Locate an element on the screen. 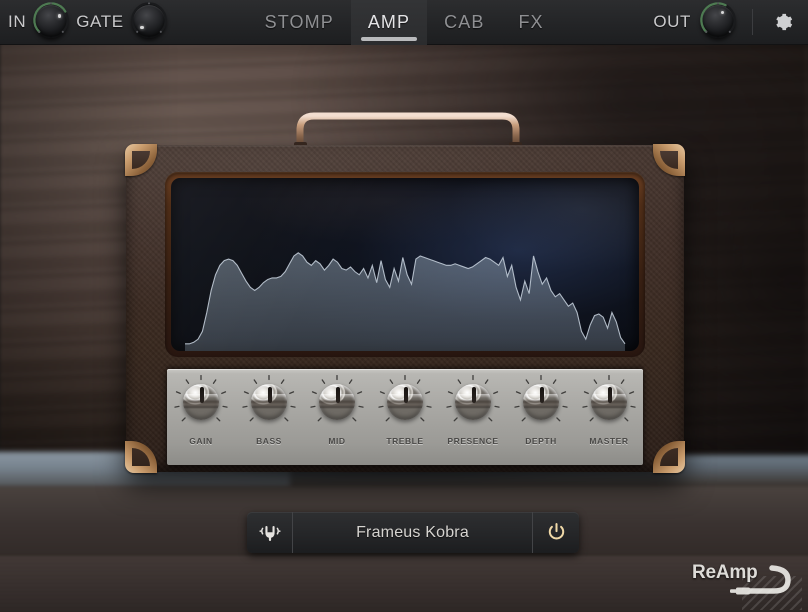 The width and height of the screenshot is (808, 612). knob-bass: BASS is located at coordinates (269, 410).